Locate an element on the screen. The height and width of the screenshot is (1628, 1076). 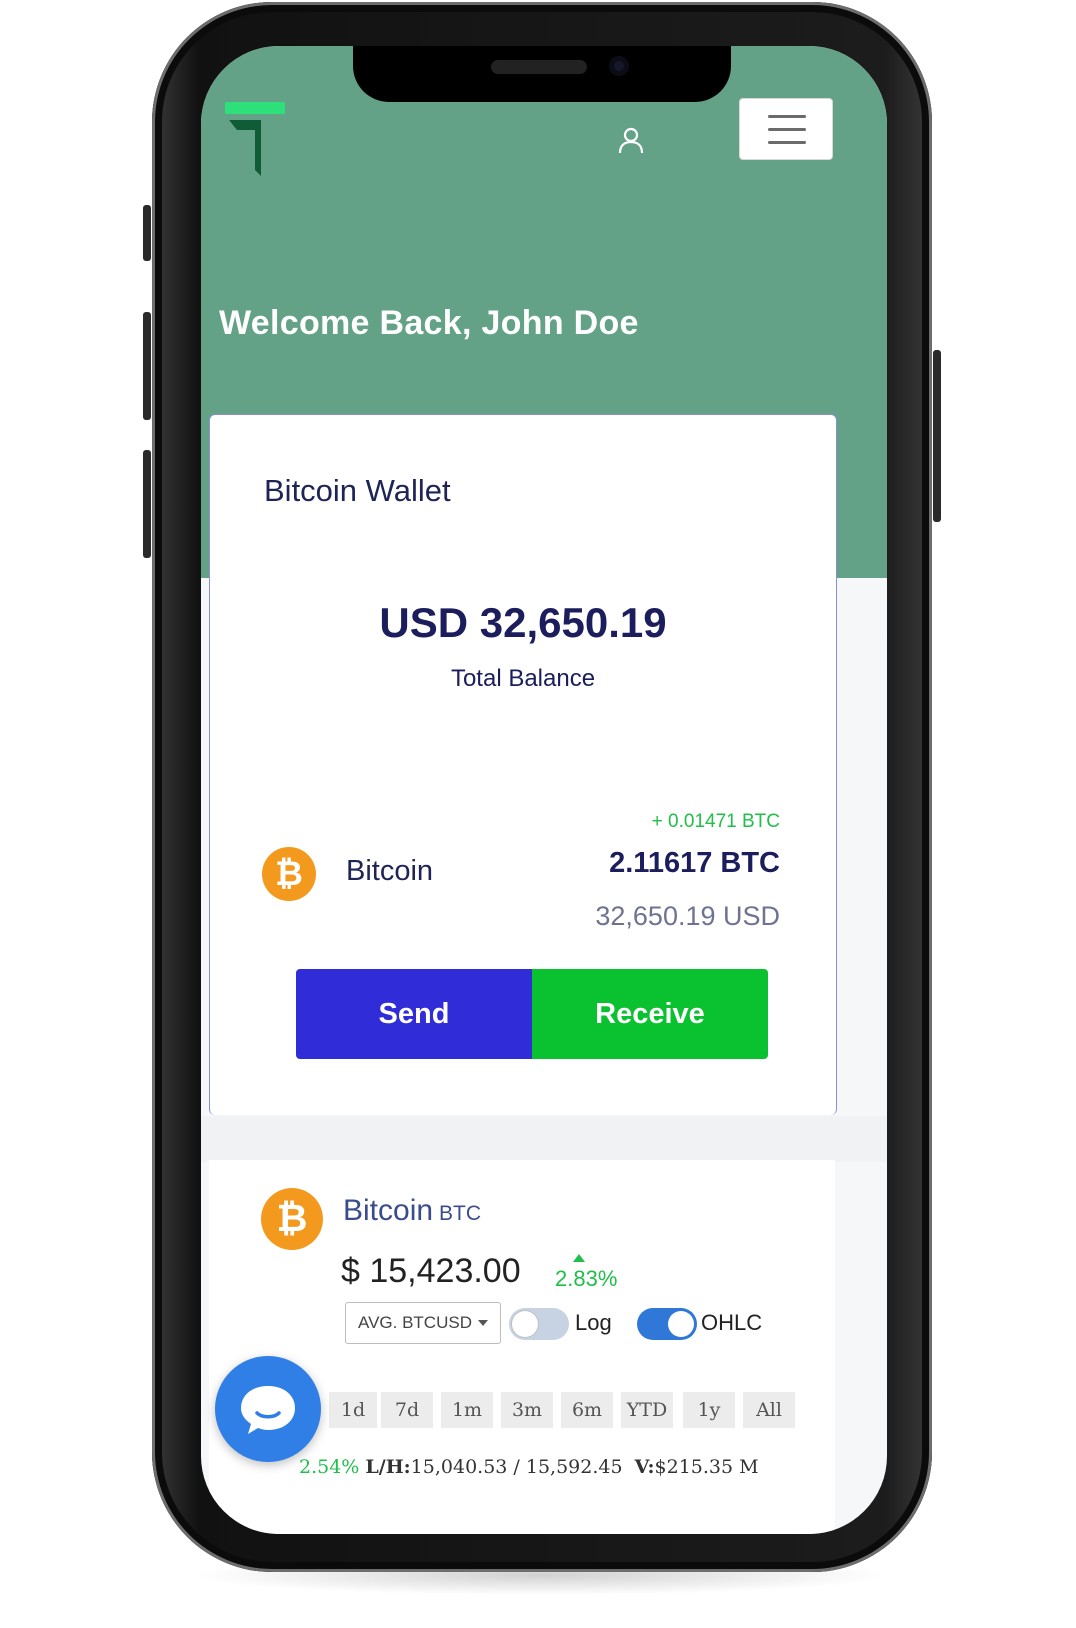
phone-mute-switch is located at coordinates (147, 233).